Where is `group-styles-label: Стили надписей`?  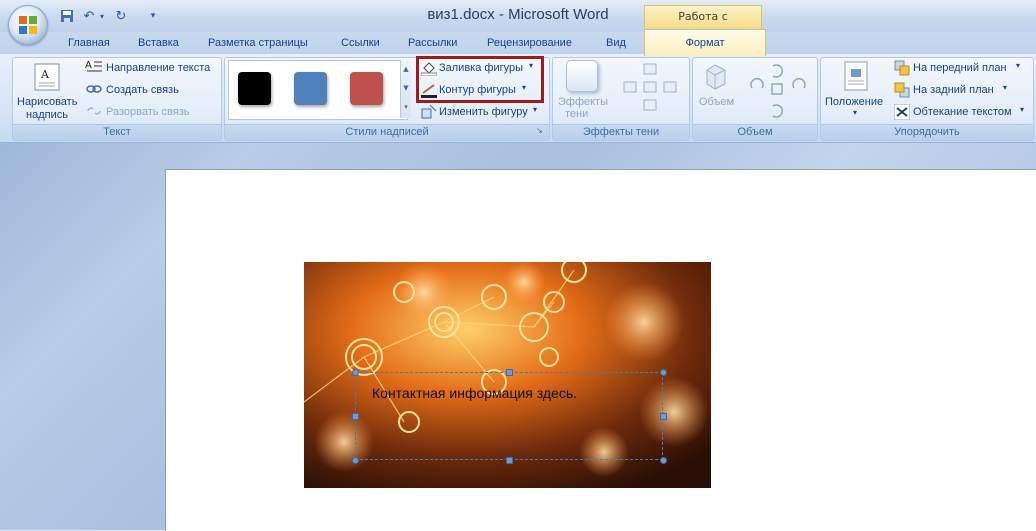
group-styles-label: Стили надписей is located at coordinates (387, 132).